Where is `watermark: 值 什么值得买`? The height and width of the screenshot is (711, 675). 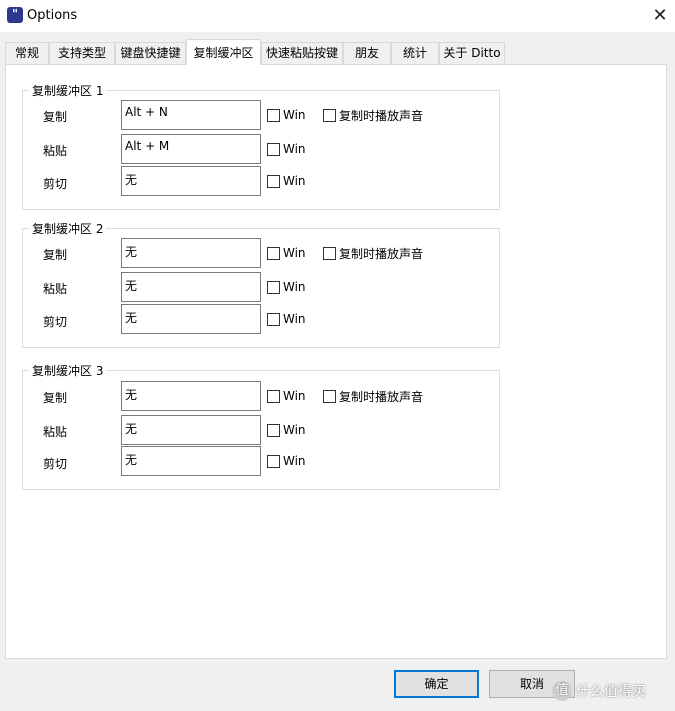
watermark: 值 什么值得买 is located at coordinates (599, 691).